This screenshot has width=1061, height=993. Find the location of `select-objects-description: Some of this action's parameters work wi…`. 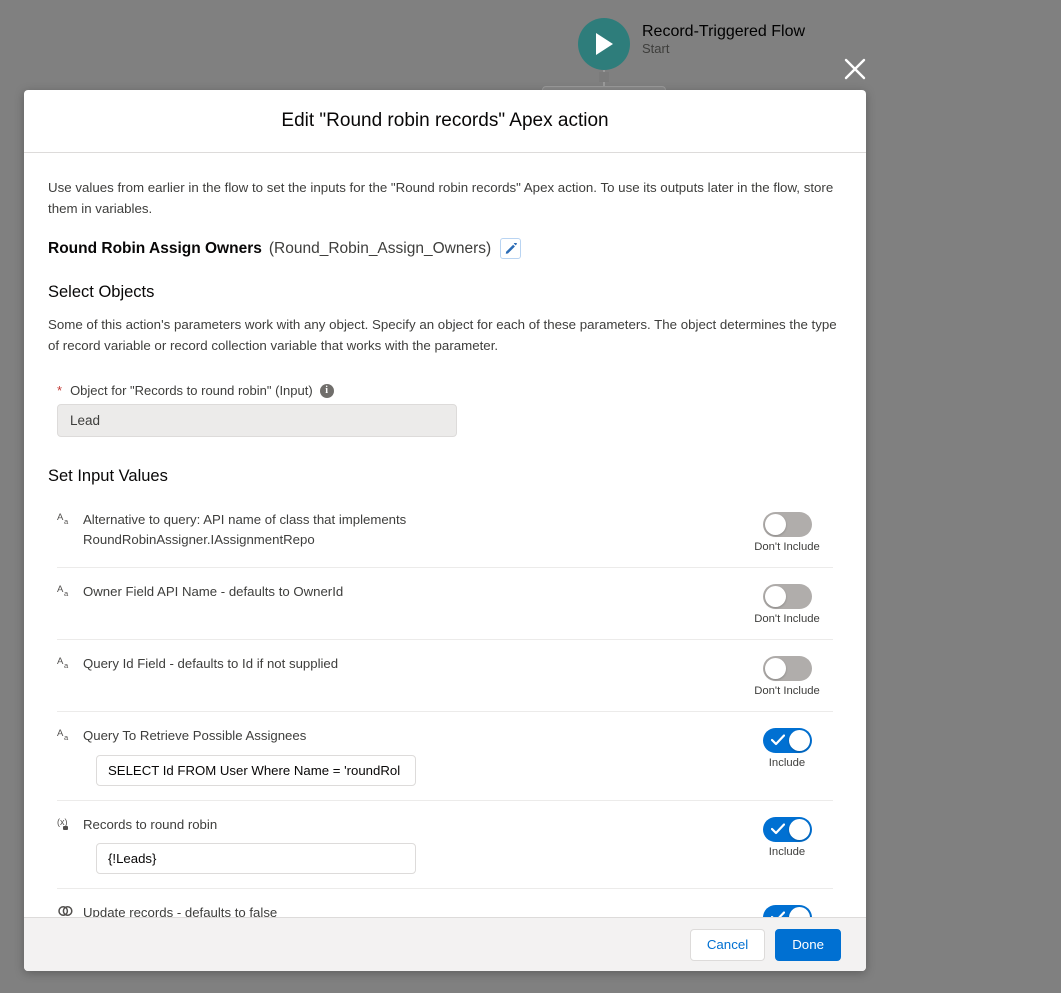

select-objects-description: Some of this action's parameters work wi… is located at coordinates (442, 335).